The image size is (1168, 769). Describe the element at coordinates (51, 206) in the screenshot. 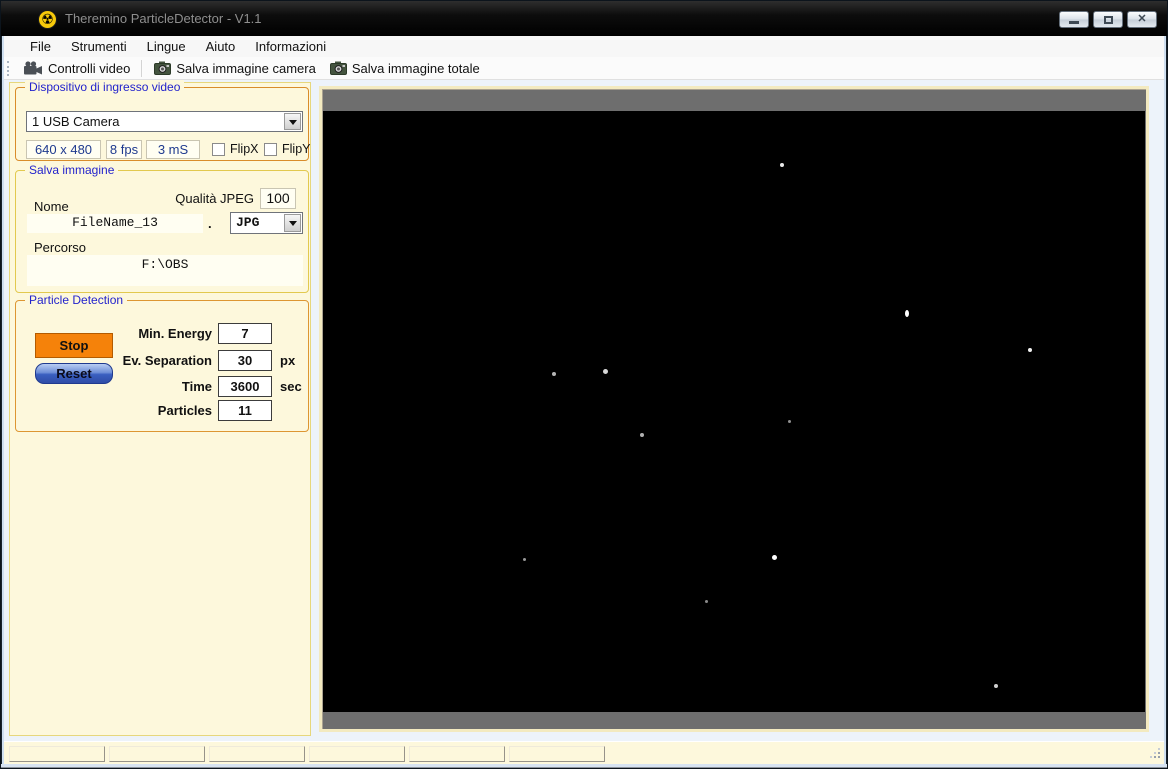

I see `filename-label: Nome` at that location.